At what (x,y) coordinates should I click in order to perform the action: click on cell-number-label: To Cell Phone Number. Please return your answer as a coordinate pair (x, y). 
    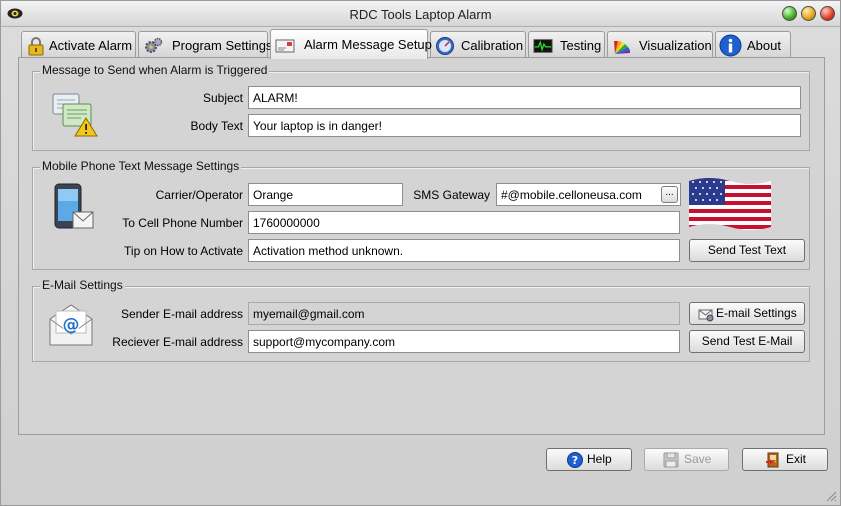
    Looking at the image, I should click on (182, 223).